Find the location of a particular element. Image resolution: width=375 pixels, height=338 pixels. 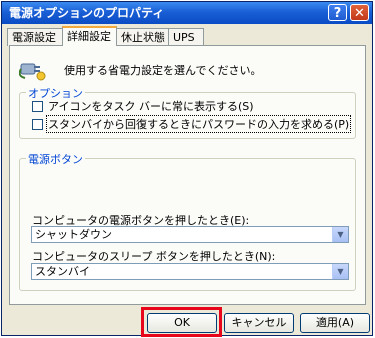

description-text: 使用する省電力設定を選んでください。 is located at coordinates (163, 70).